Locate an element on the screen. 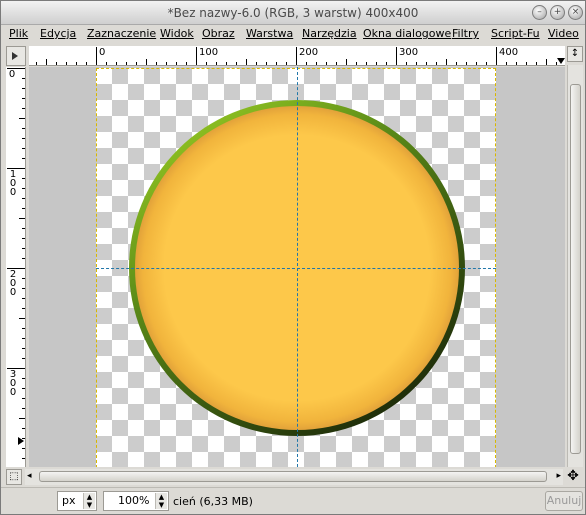 This screenshot has width=586, height=515. horizontal-guide is located at coordinates (296, 268).